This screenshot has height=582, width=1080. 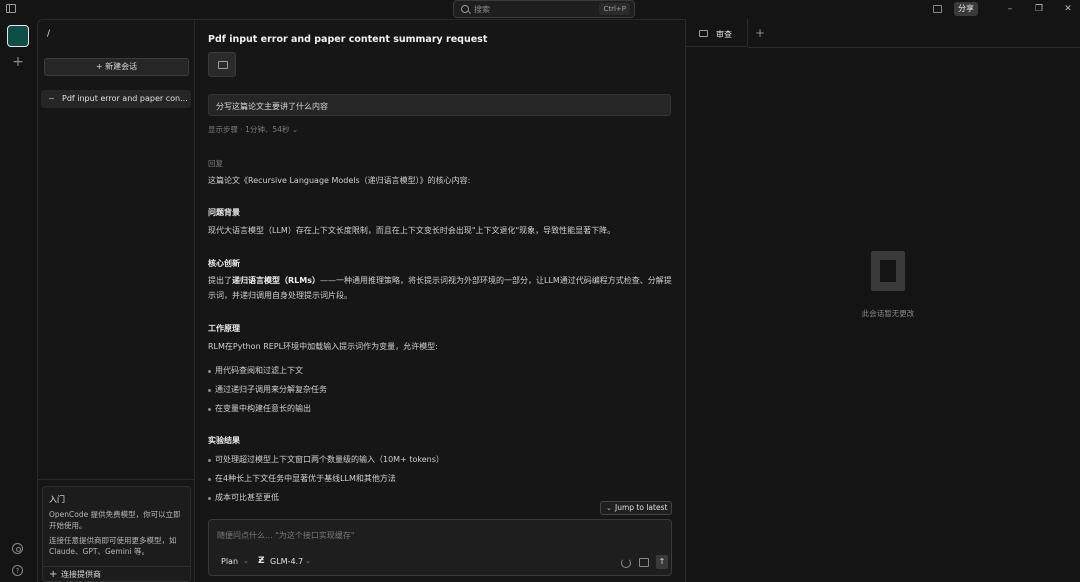 What do you see at coordinates (229, 561) in the screenshot?
I see `agent-select: Plan` at bounding box center [229, 561].